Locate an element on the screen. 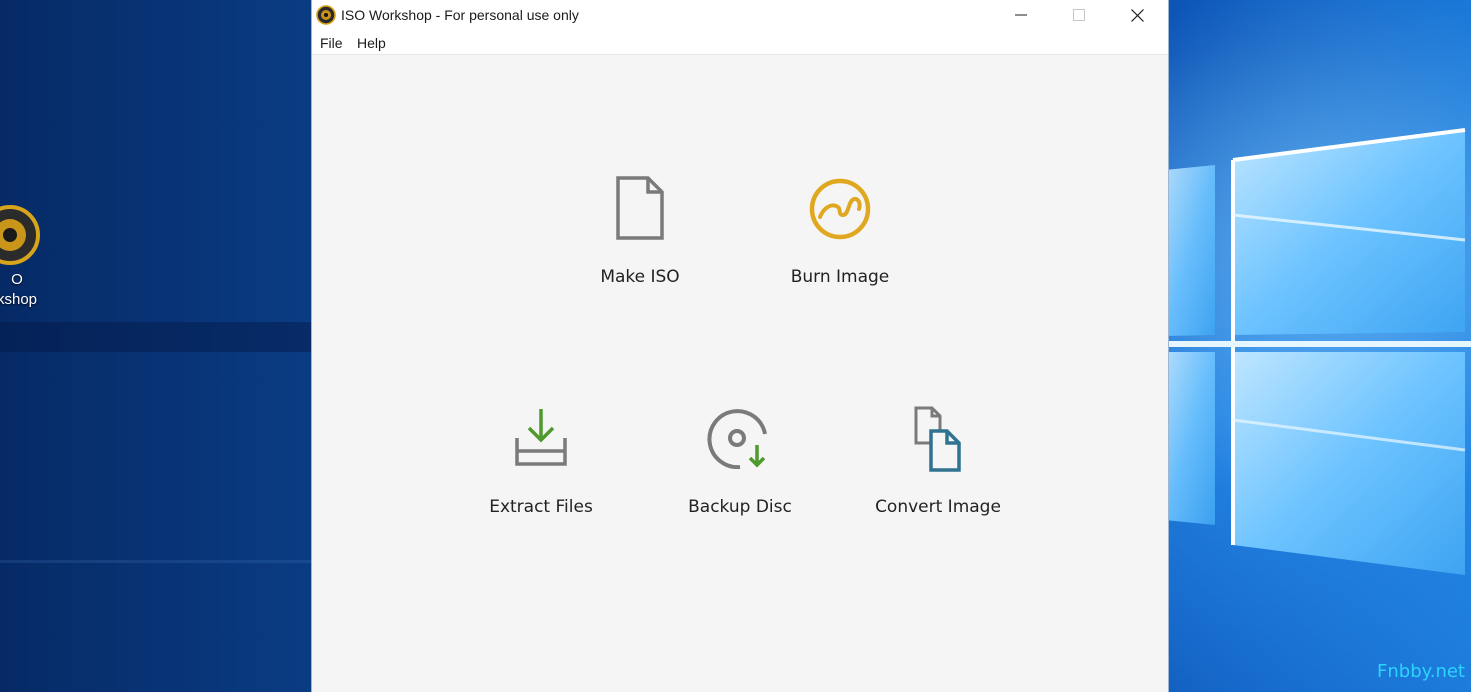 The height and width of the screenshot is (692, 1471). burn-image-label: Burn Image is located at coordinates (840, 277).